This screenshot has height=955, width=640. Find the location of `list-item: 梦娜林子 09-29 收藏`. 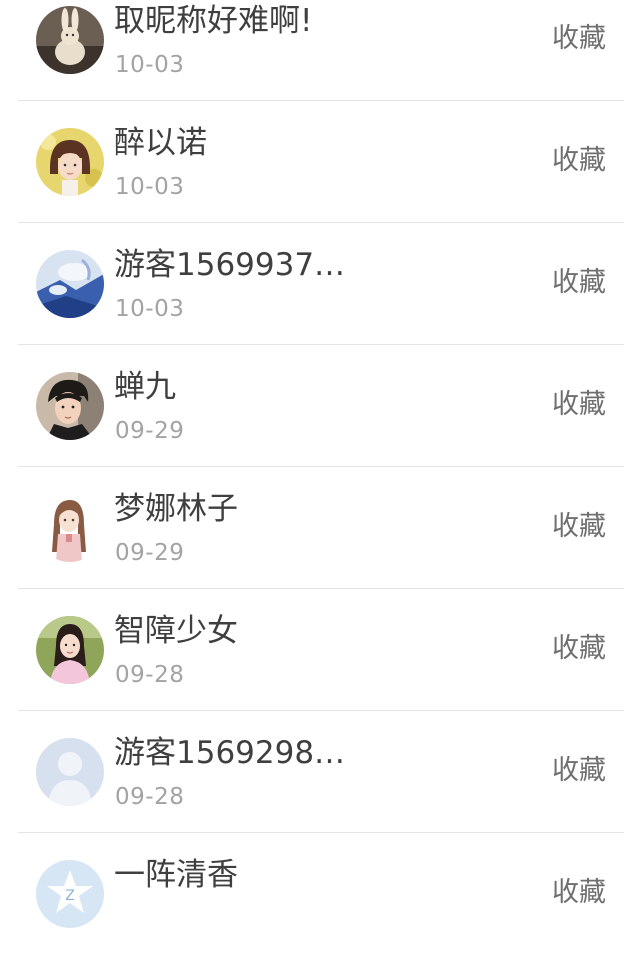

list-item: 梦娜林子 09-29 收藏 is located at coordinates (320, 528).